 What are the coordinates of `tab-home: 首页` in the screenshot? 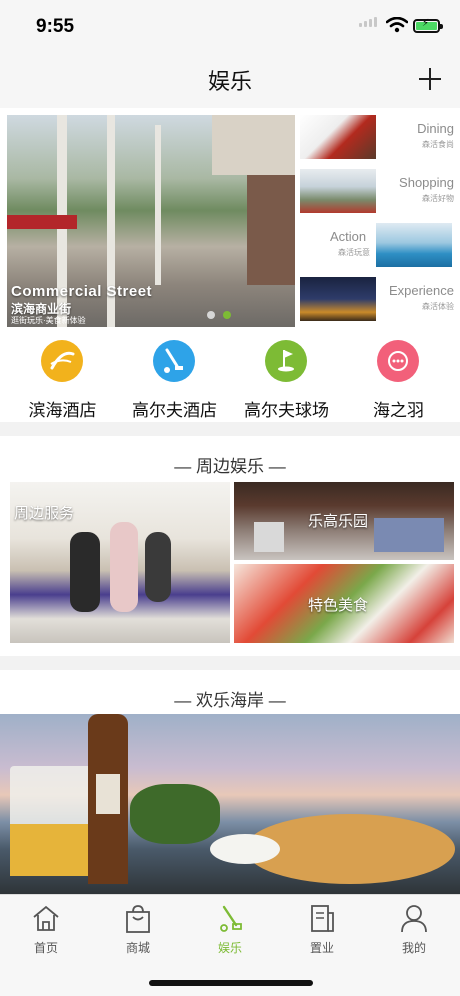 It's located at (46, 931).